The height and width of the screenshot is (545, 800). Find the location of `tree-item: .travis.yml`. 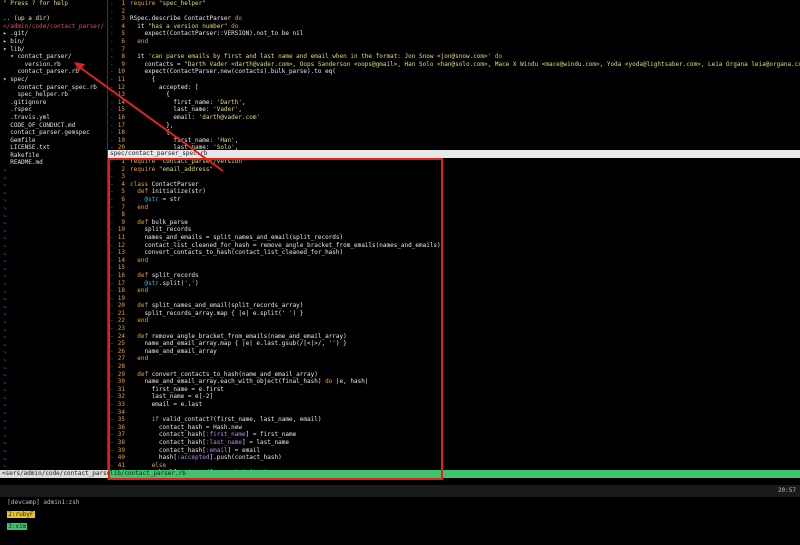

tree-item: .travis.yml is located at coordinates (53, 118).